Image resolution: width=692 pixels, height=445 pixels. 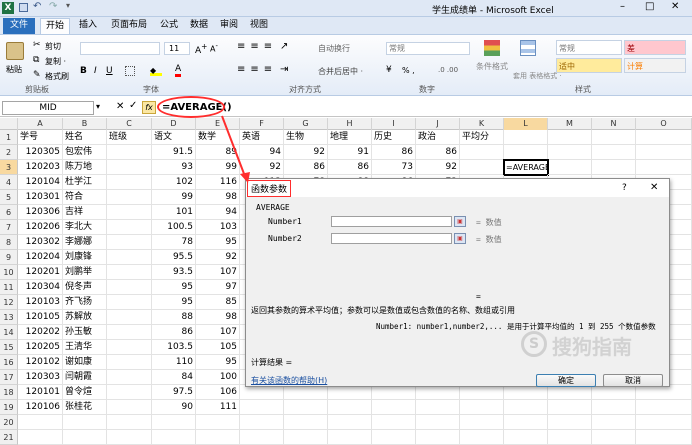 I want to click on watermark: 搜狗指南, so click(x=592, y=347).